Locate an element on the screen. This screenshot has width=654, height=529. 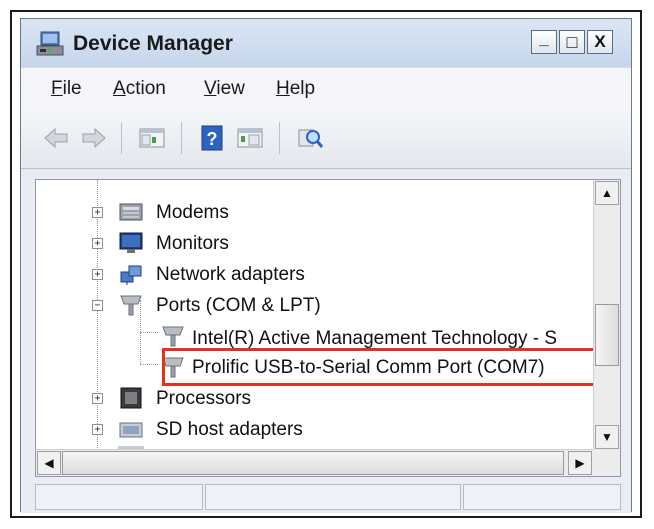
horizontal-scrollbar: ◀ ▶ is located at coordinates (315, 462).